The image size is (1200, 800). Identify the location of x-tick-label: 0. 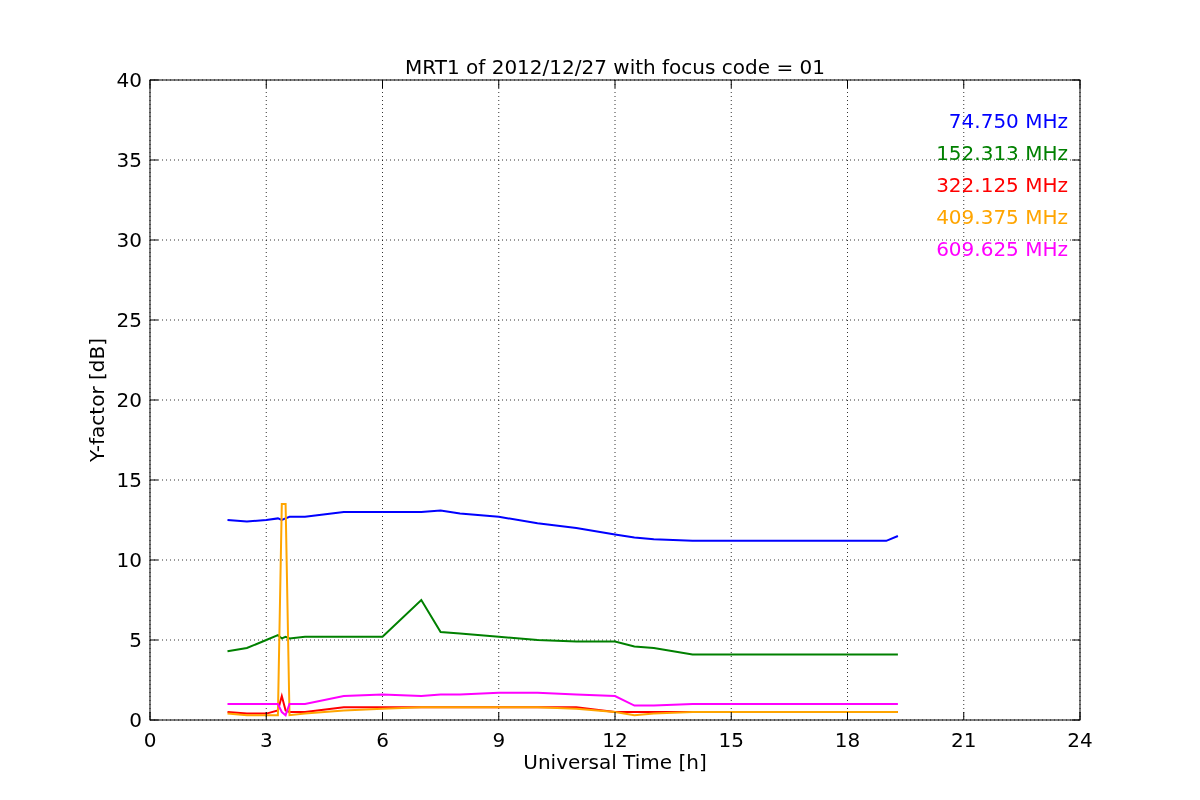
(150, 740).